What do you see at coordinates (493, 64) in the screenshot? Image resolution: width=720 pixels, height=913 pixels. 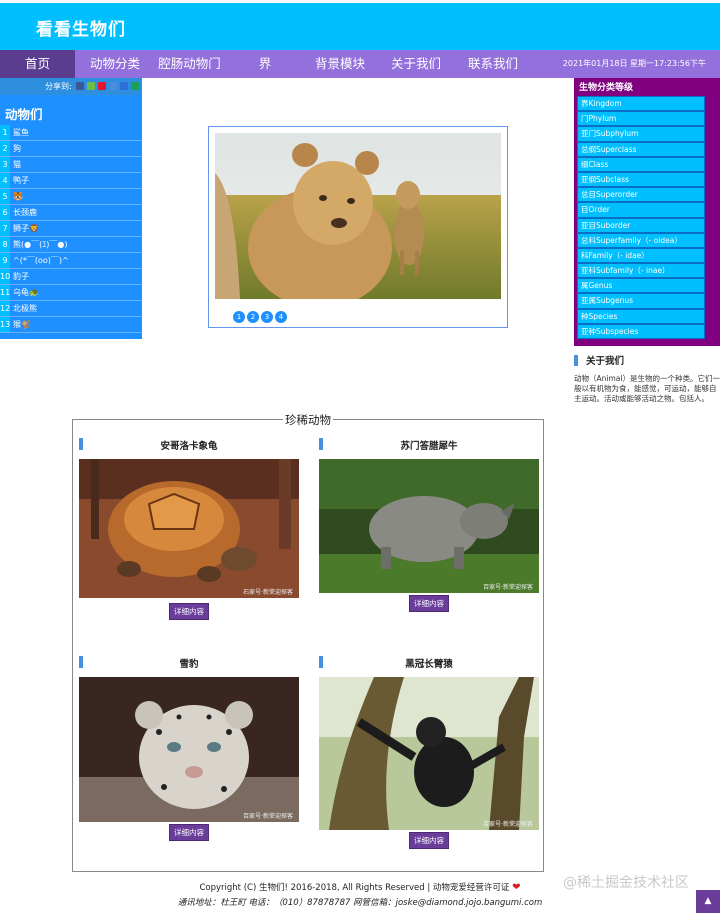 I see `nav-contact: 联系我们` at bounding box center [493, 64].